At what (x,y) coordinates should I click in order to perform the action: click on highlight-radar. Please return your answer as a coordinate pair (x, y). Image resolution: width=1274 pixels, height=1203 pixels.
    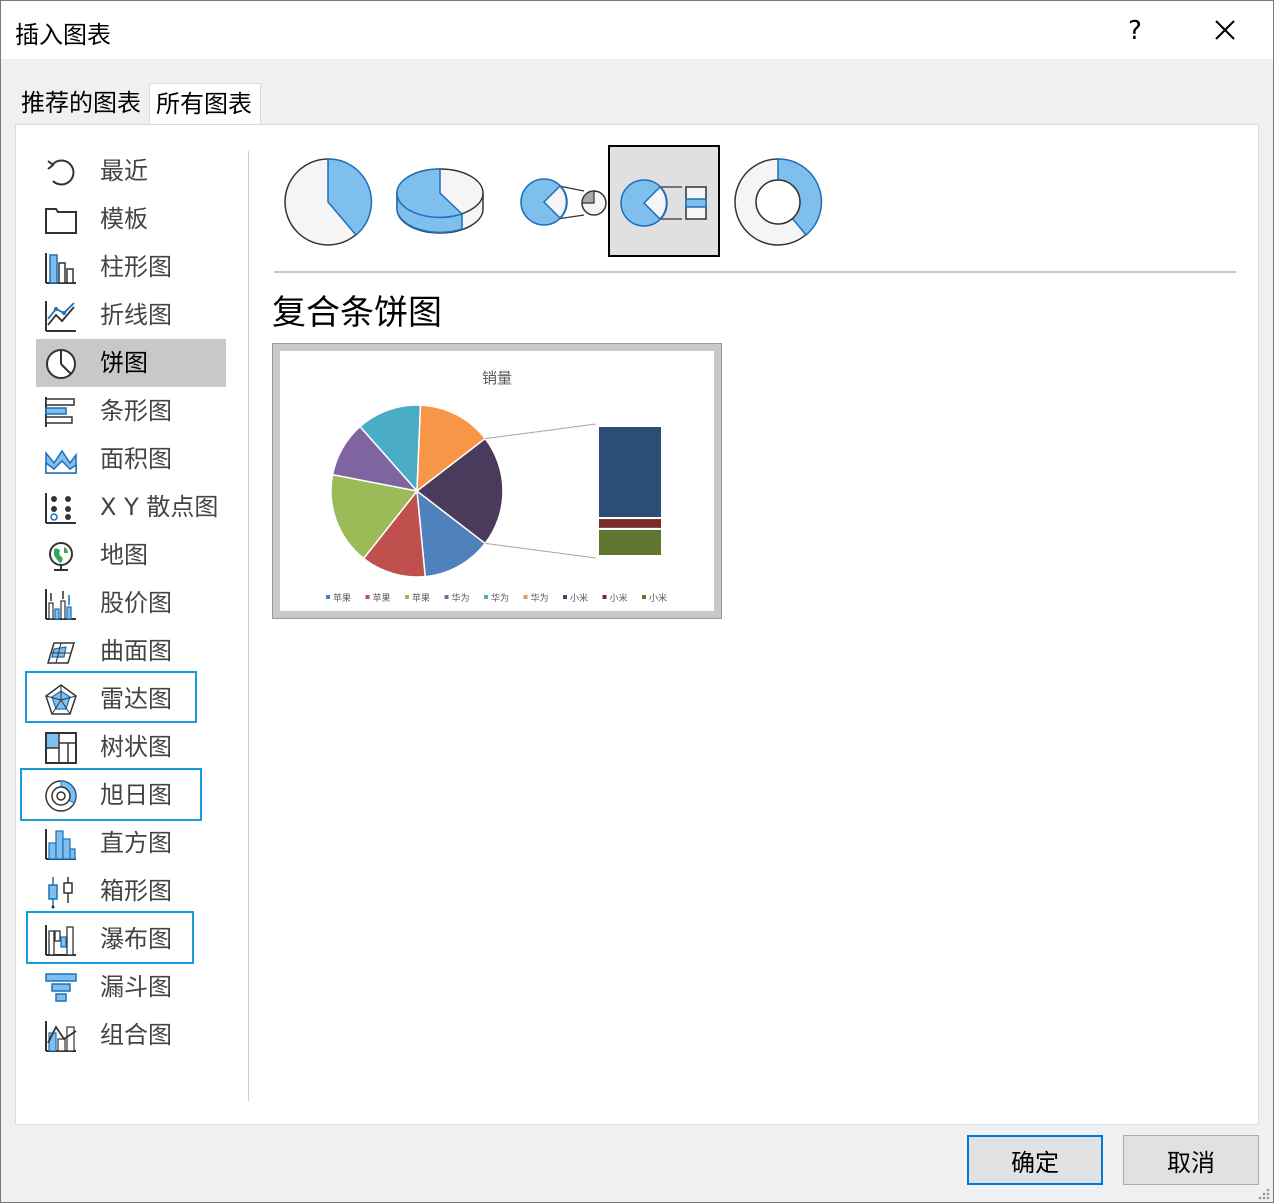
    Looking at the image, I should click on (111, 697).